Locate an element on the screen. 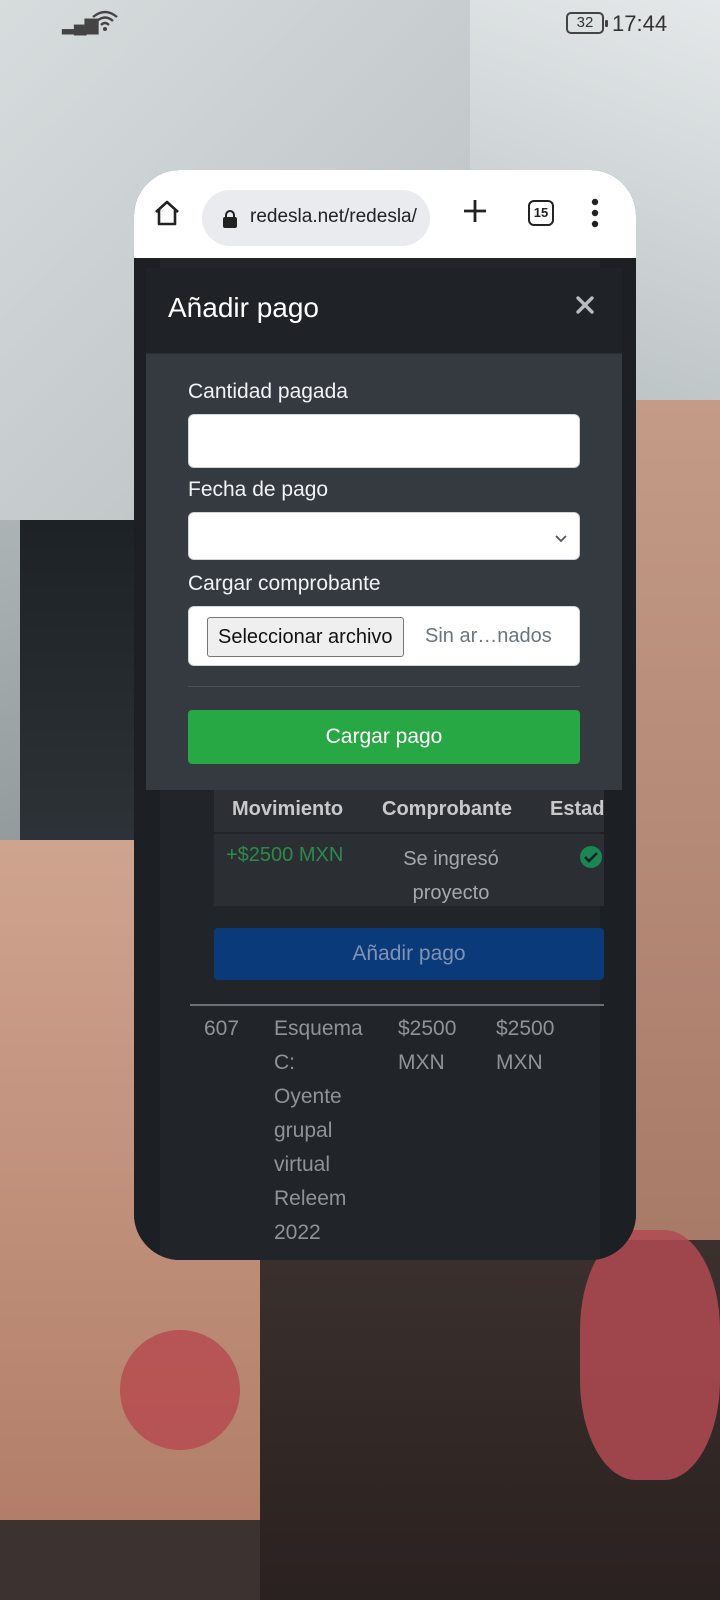 The height and width of the screenshot is (1600, 720). tab-switcher-button: 15 is located at coordinates (541, 213).